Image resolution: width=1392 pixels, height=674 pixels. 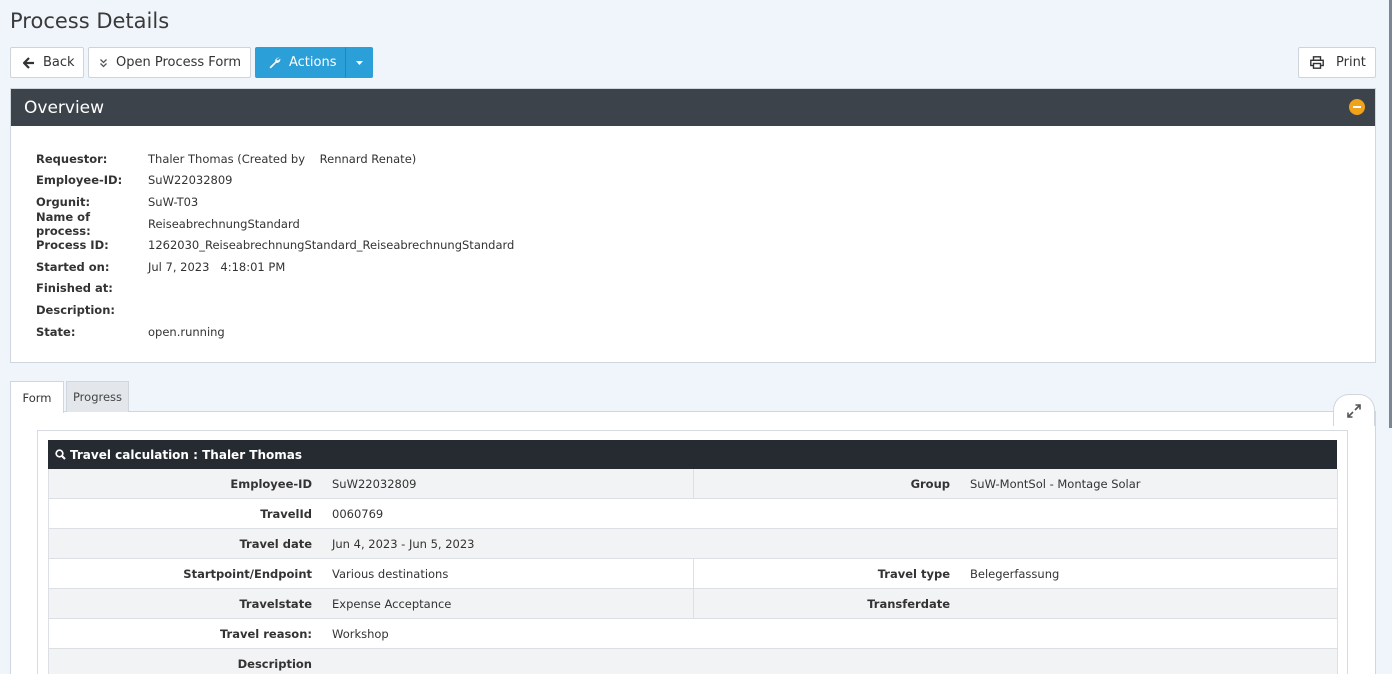 What do you see at coordinates (1015, 603) in the screenshot?
I see `table-cell-group: Transferdate` at bounding box center [1015, 603].